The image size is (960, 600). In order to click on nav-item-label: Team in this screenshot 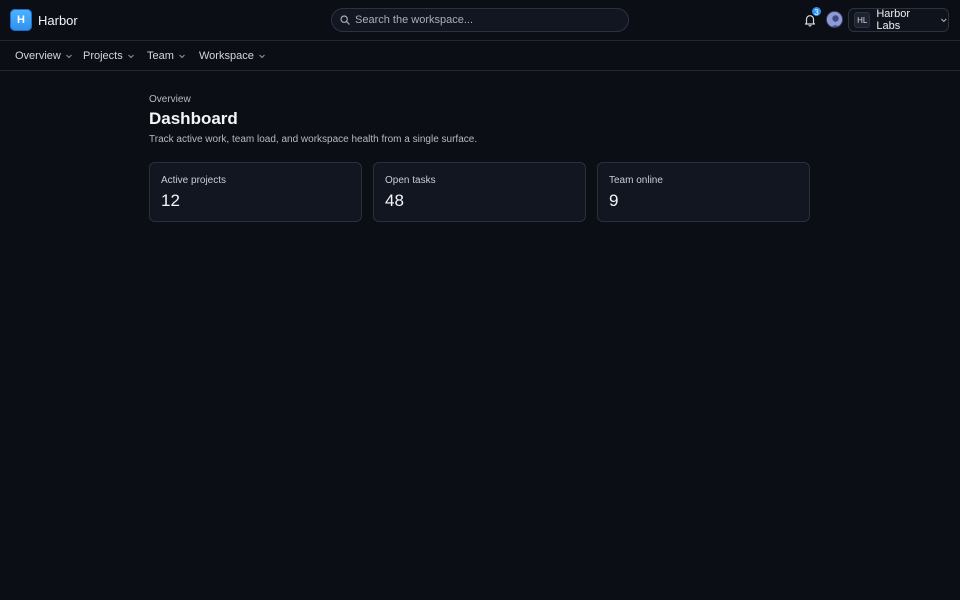, I will do `click(160, 56)`.